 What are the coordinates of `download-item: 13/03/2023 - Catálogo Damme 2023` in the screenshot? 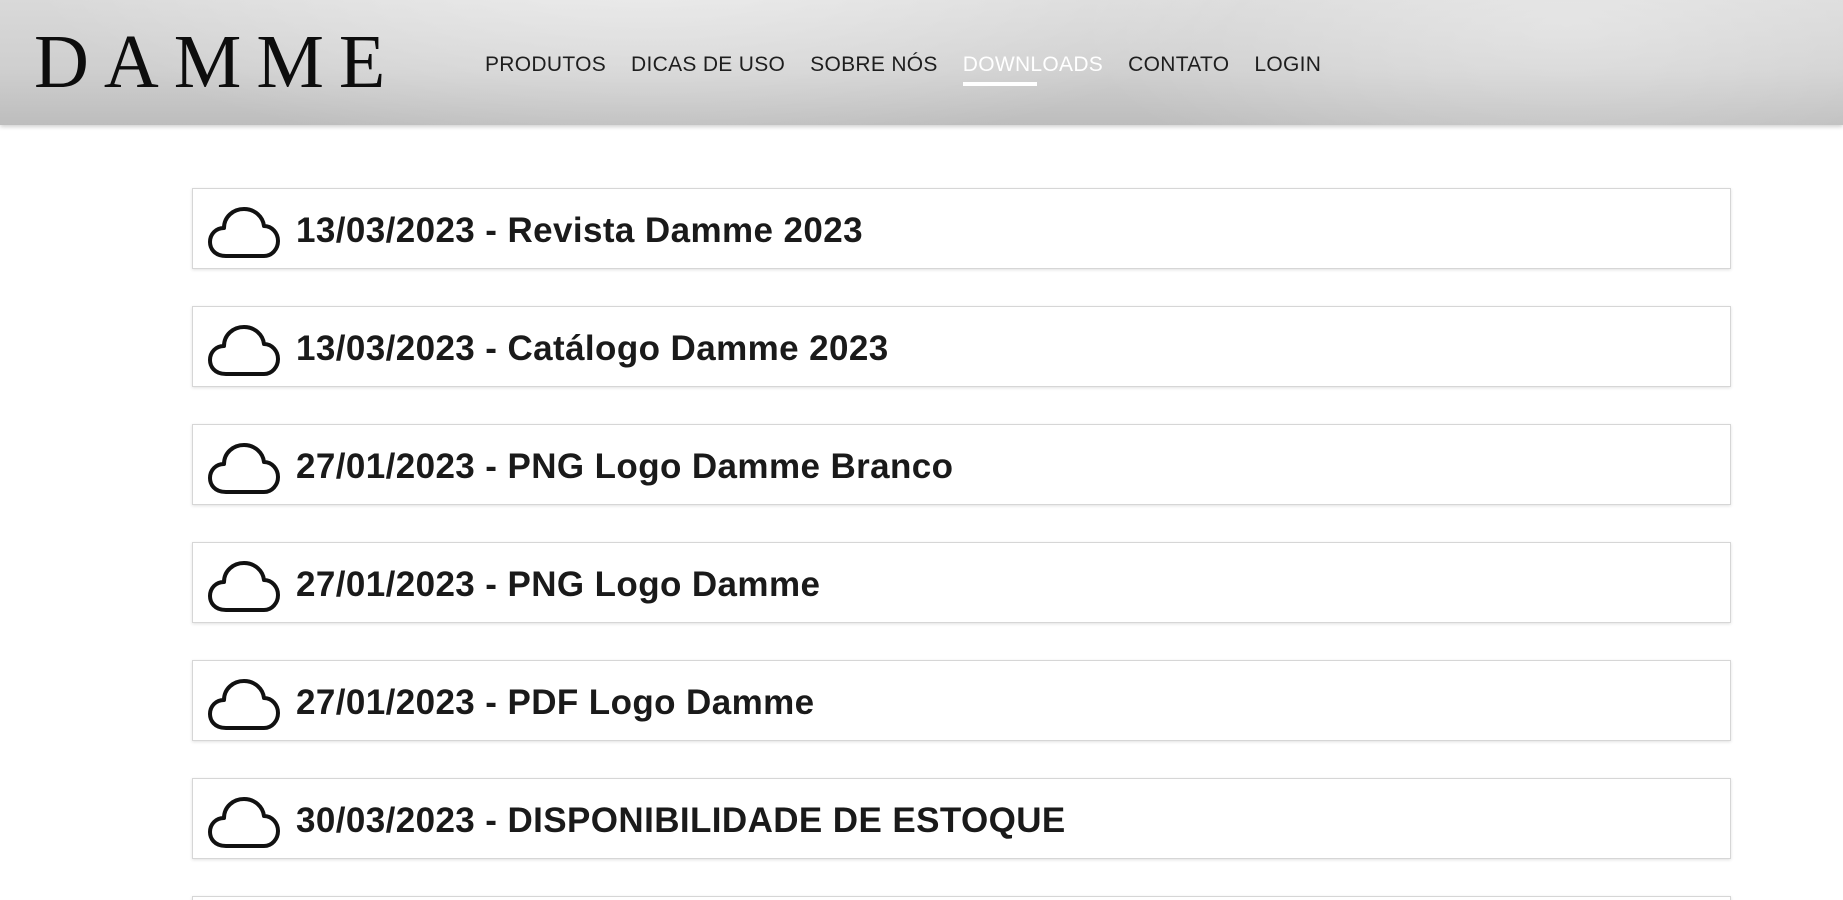 It's located at (961, 346).